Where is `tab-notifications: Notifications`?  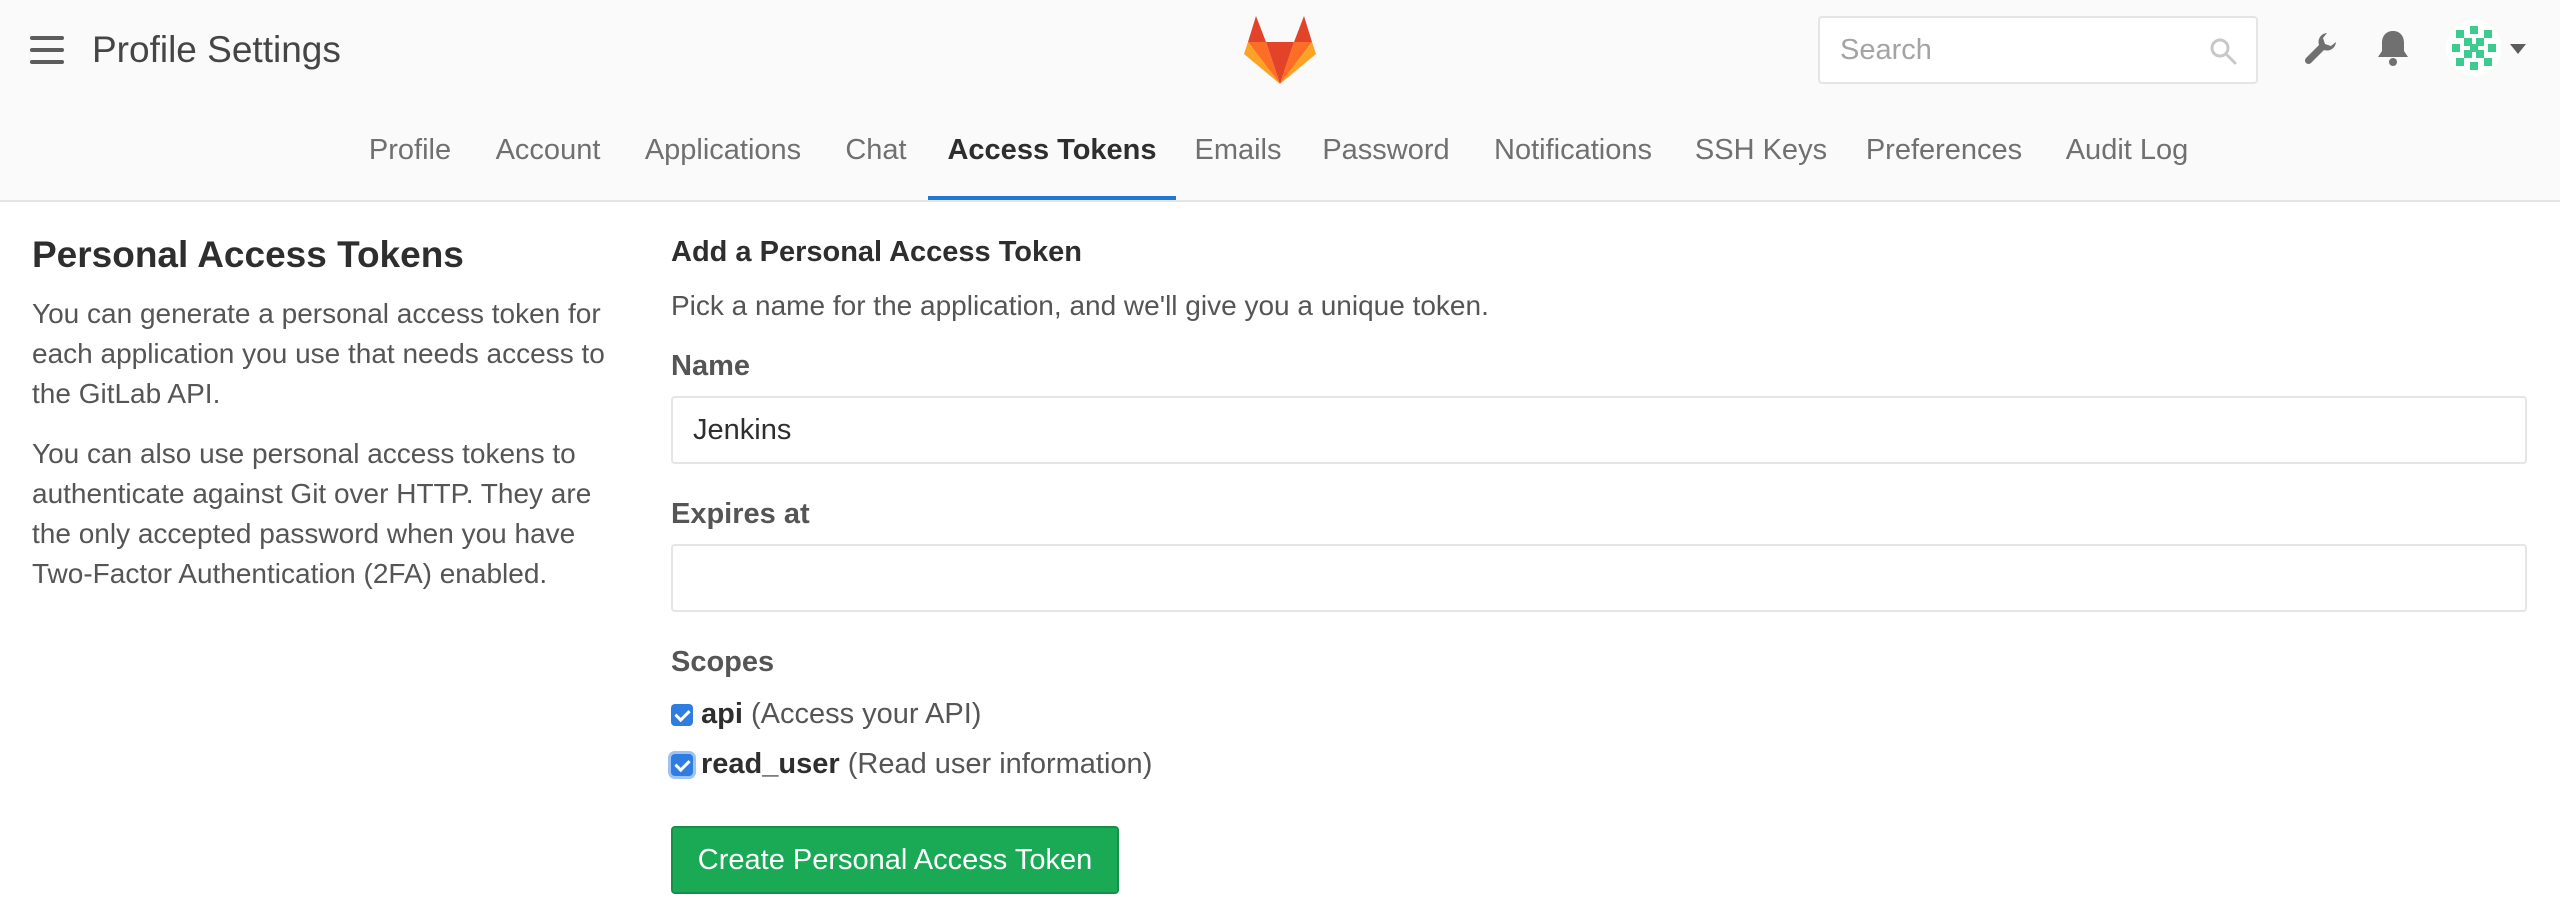 tab-notifications: Notifications is located at coordinates (1573, 159).